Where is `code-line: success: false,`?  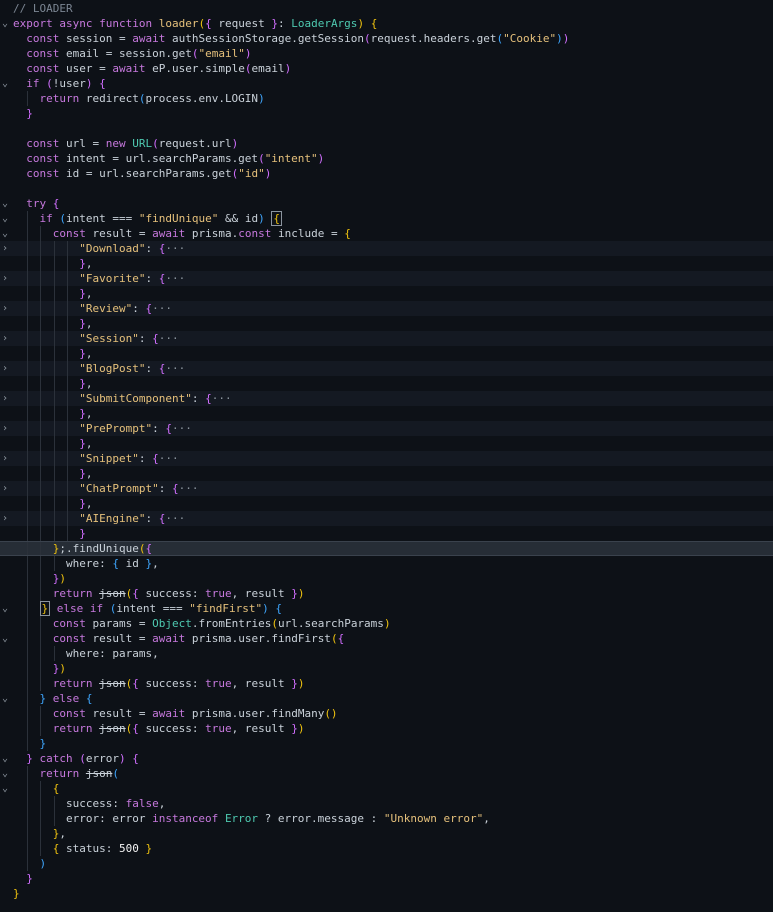
code-line: success: false, is located at coordinates (386, 803).